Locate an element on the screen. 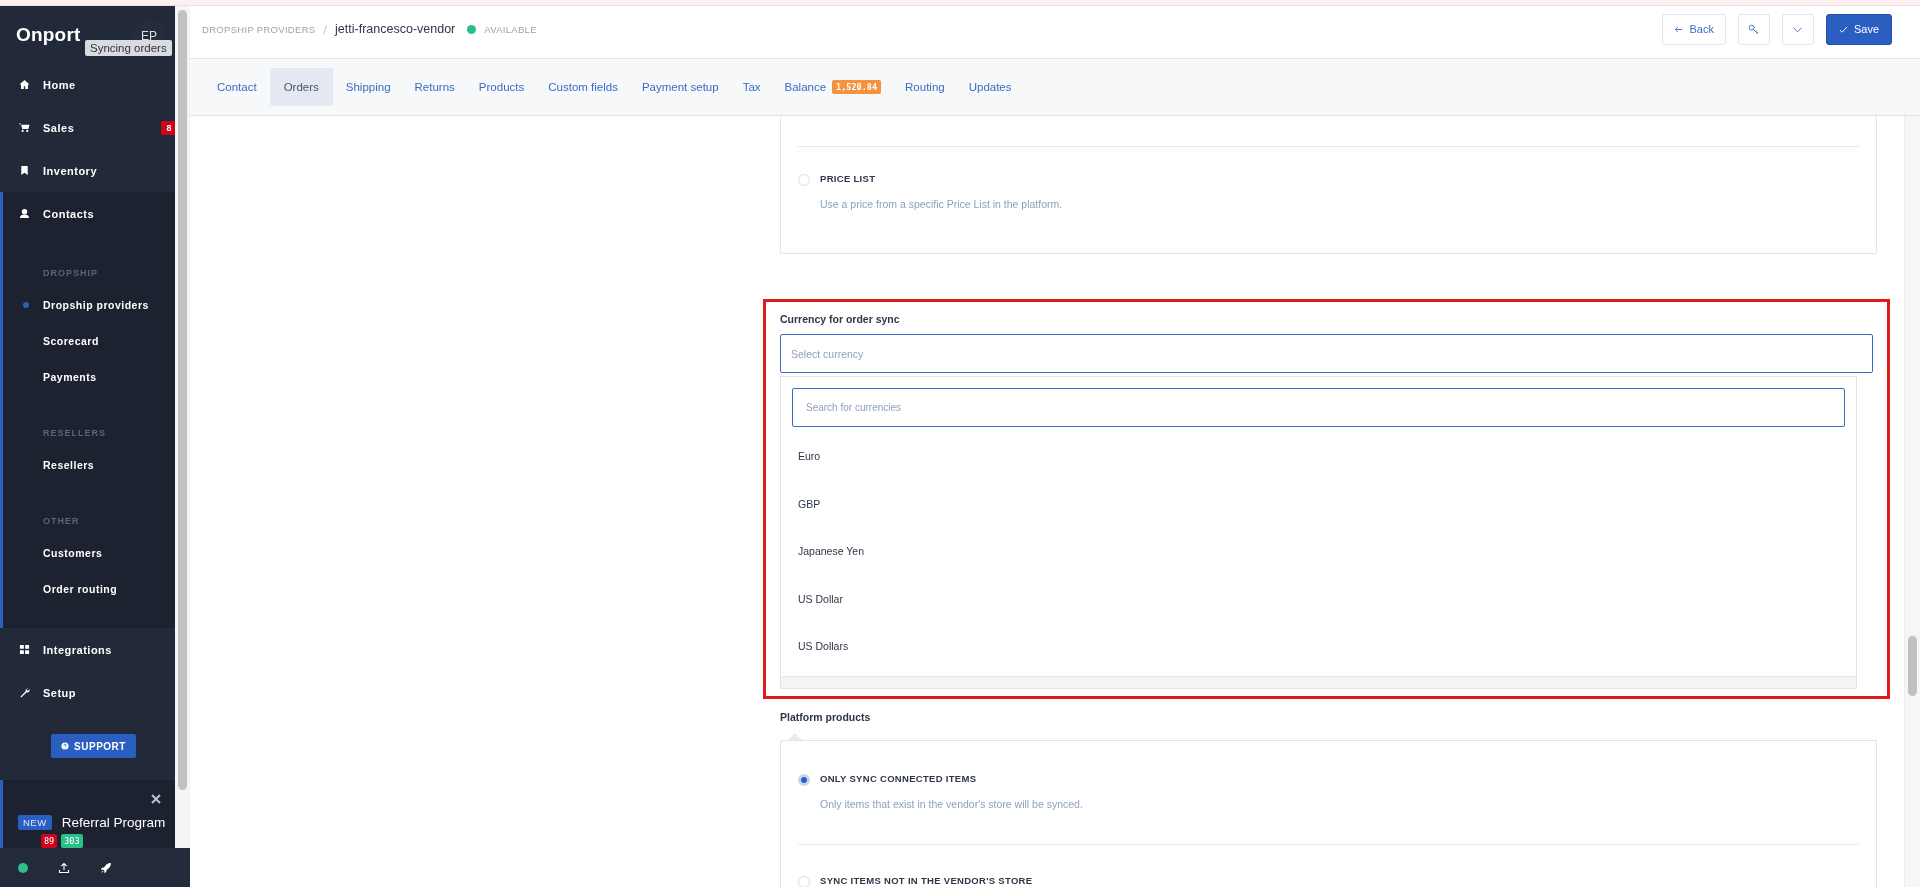 This screenshot has height=887, width=1920. page-title: jetti-francesco-vendor is located at coordinates (395, 29).